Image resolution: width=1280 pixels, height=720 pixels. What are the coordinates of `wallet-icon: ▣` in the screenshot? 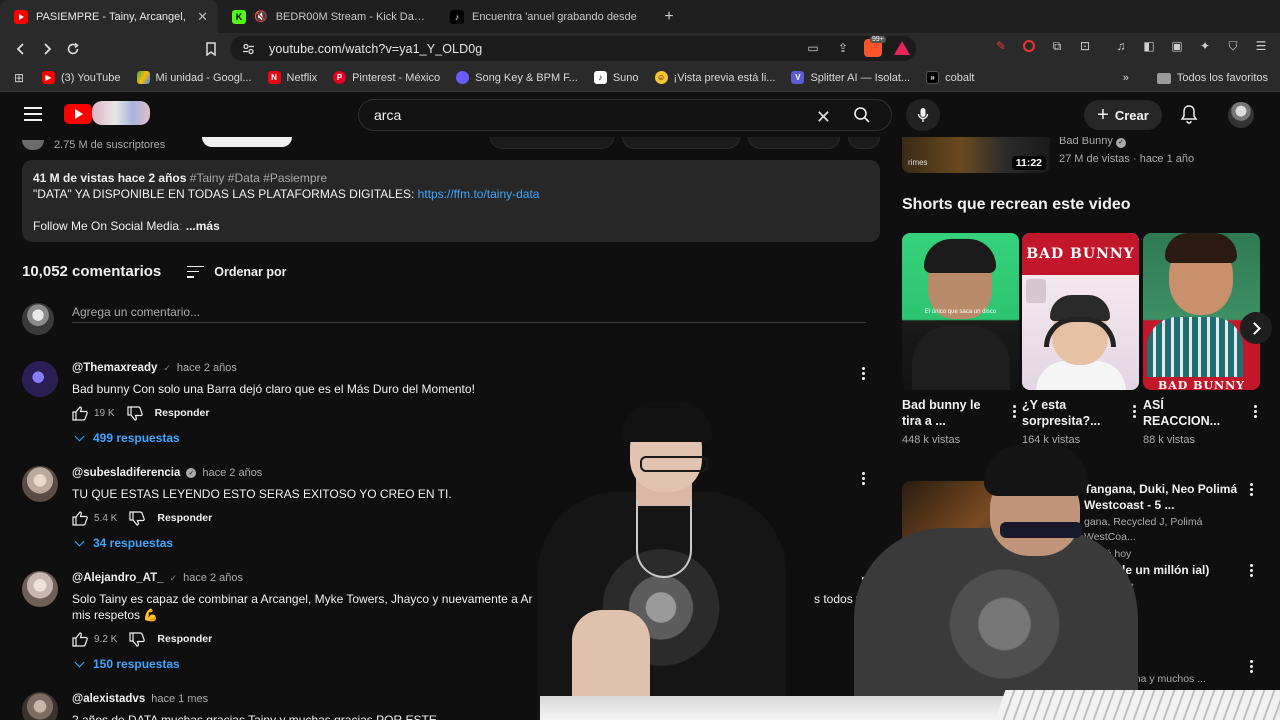 It's located at (1177, 46).